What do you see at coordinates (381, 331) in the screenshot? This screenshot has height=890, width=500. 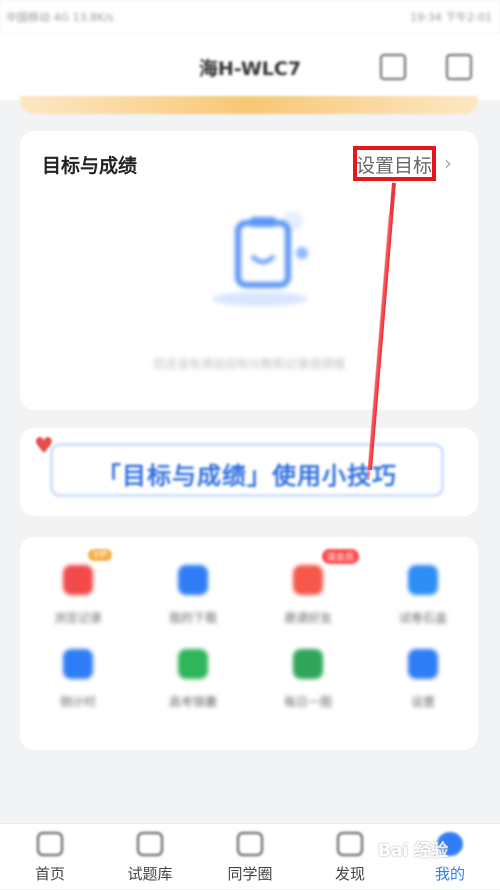 I see `annotation-arrow` at bounding box center [381, 331].